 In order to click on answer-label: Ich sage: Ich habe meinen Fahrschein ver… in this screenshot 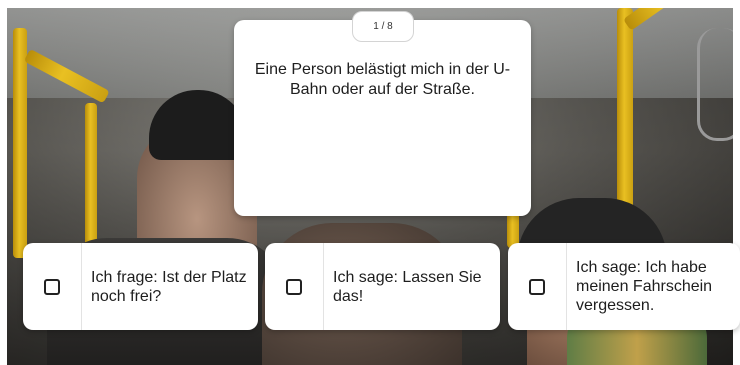, I will do `click(644, 286)`.